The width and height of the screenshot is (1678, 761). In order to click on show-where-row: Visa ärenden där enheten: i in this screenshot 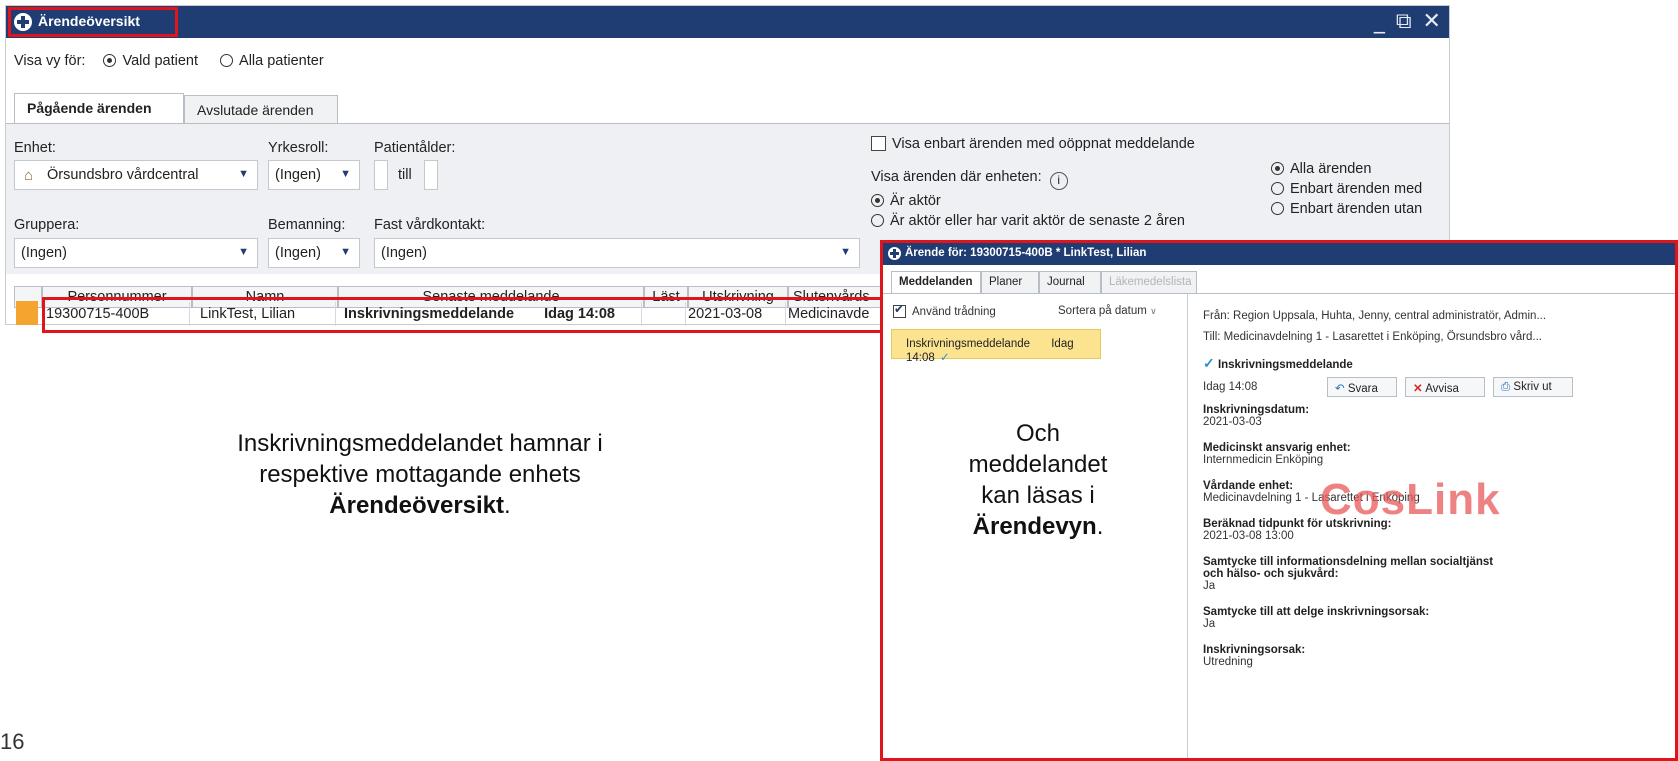, I will do `click(969, 179)`.